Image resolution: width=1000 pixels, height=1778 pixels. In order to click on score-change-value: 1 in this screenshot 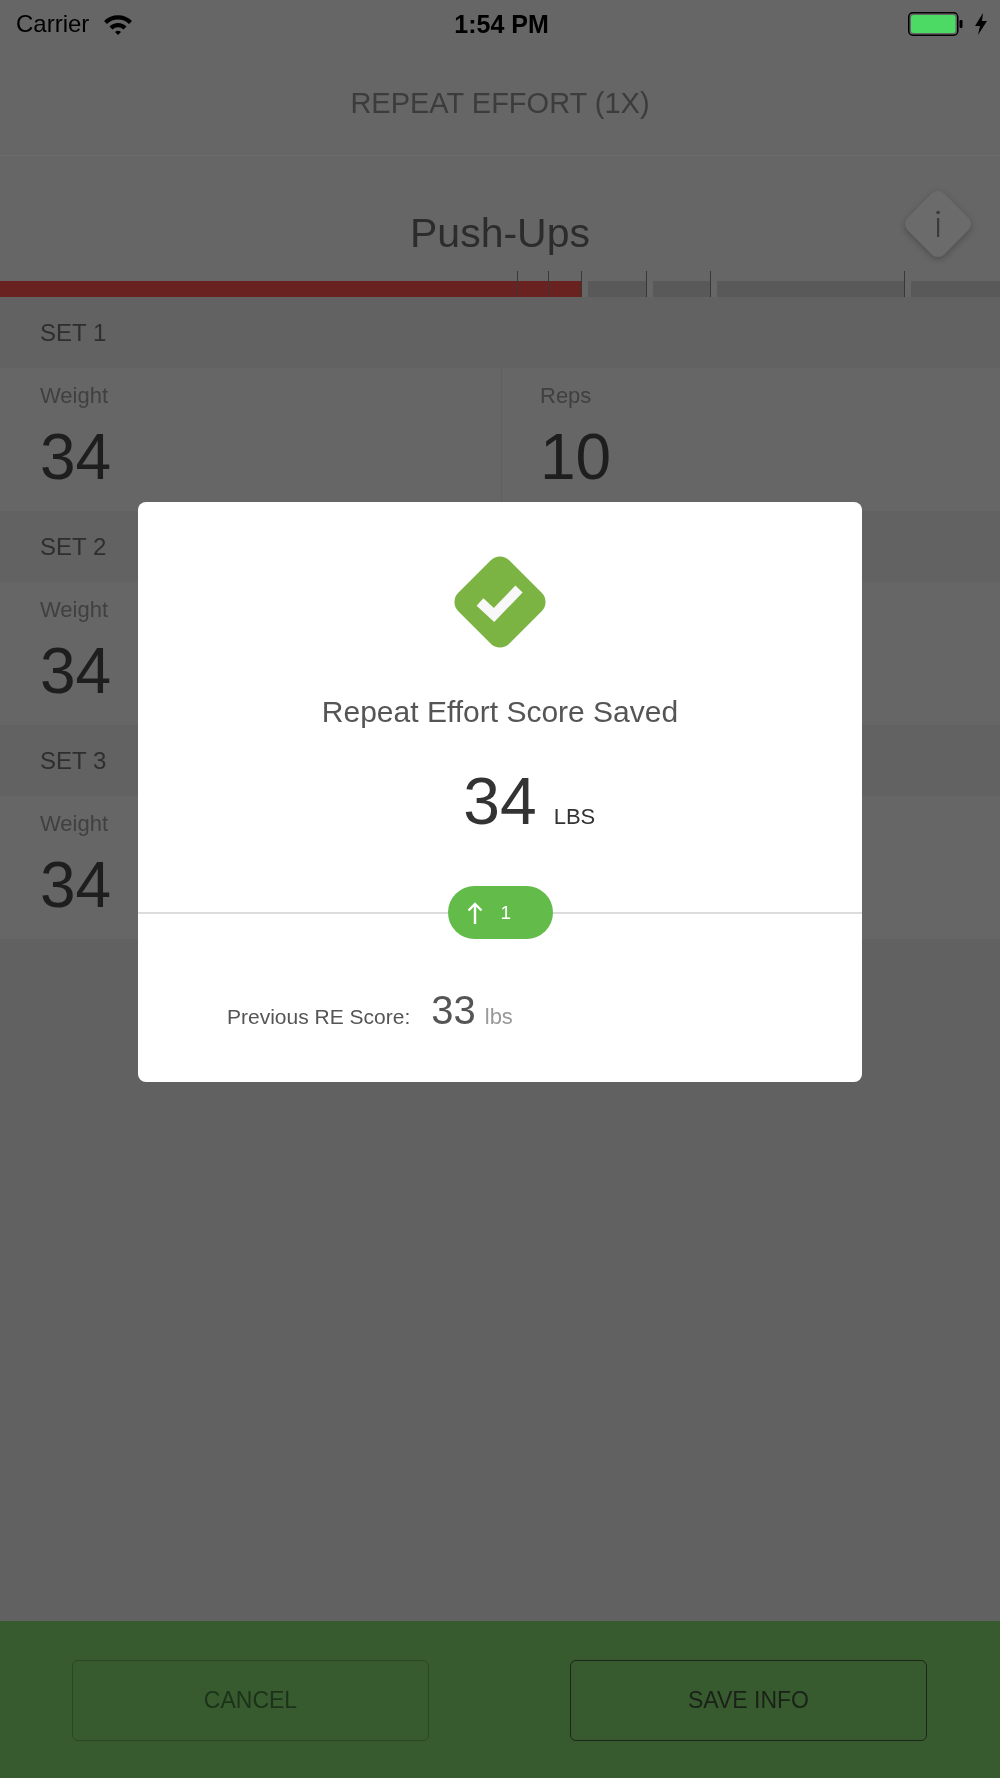, I will do `click(506, 912)`.